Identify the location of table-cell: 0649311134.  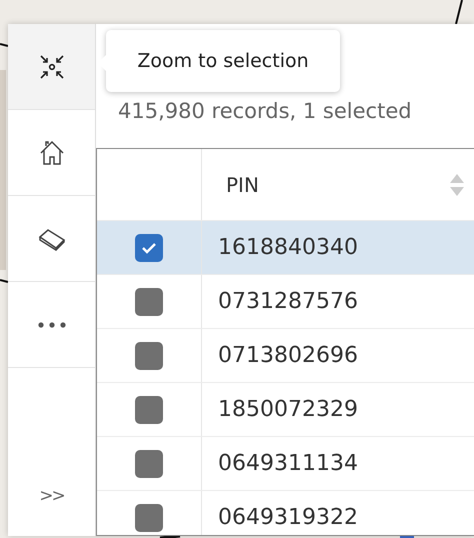
(288, 463).